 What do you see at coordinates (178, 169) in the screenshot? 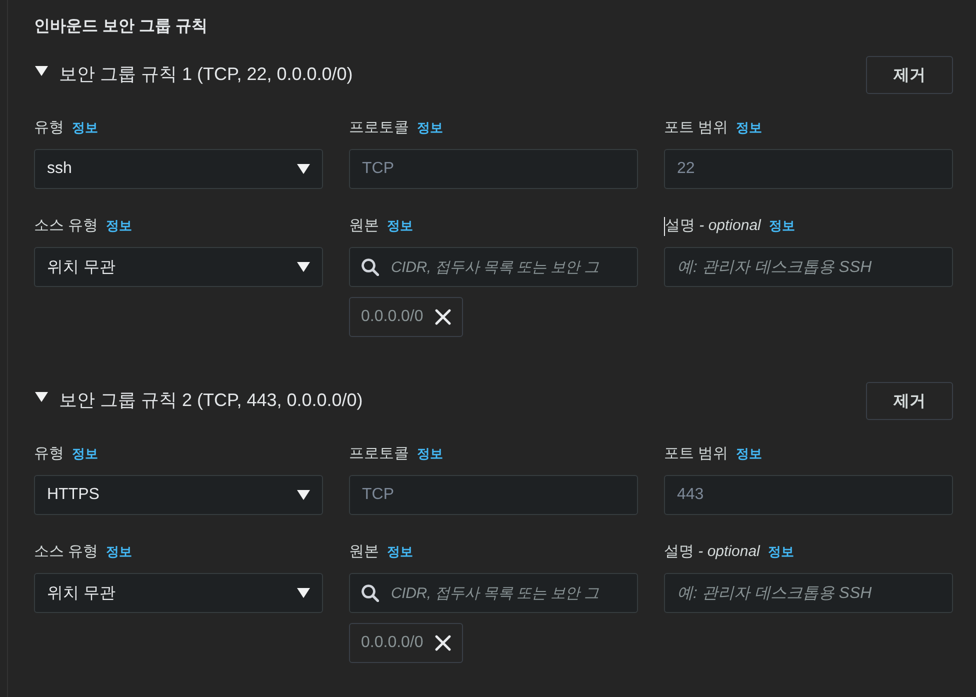
I see `dropdown-field: ssh` at bounding box center [178, 169].